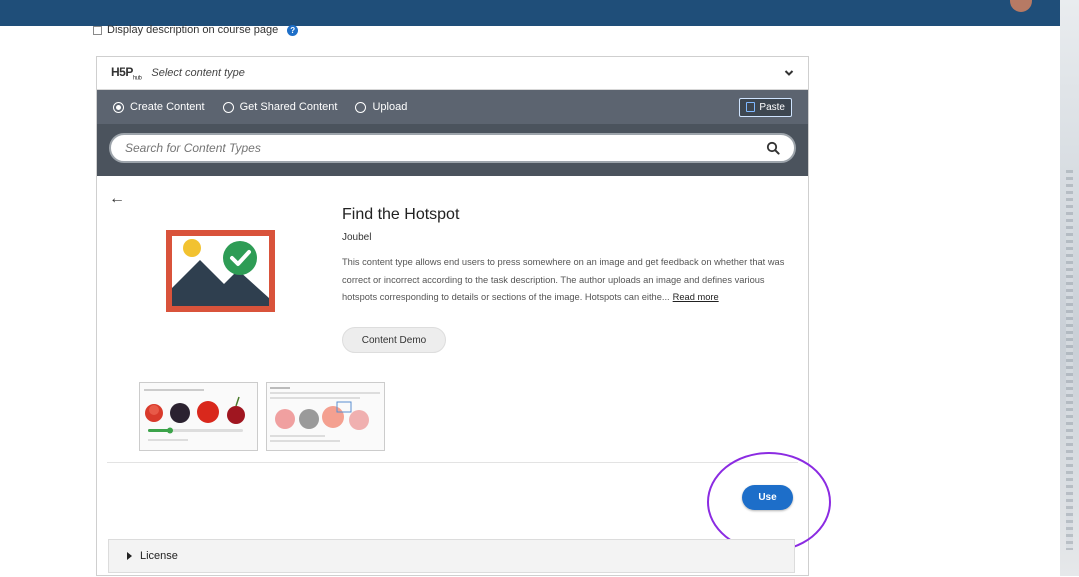  What do you see at coordinates (394, 340) in the screenshot?
I see `content-demo-button: Content Demo` at bounding box center [394, 340].